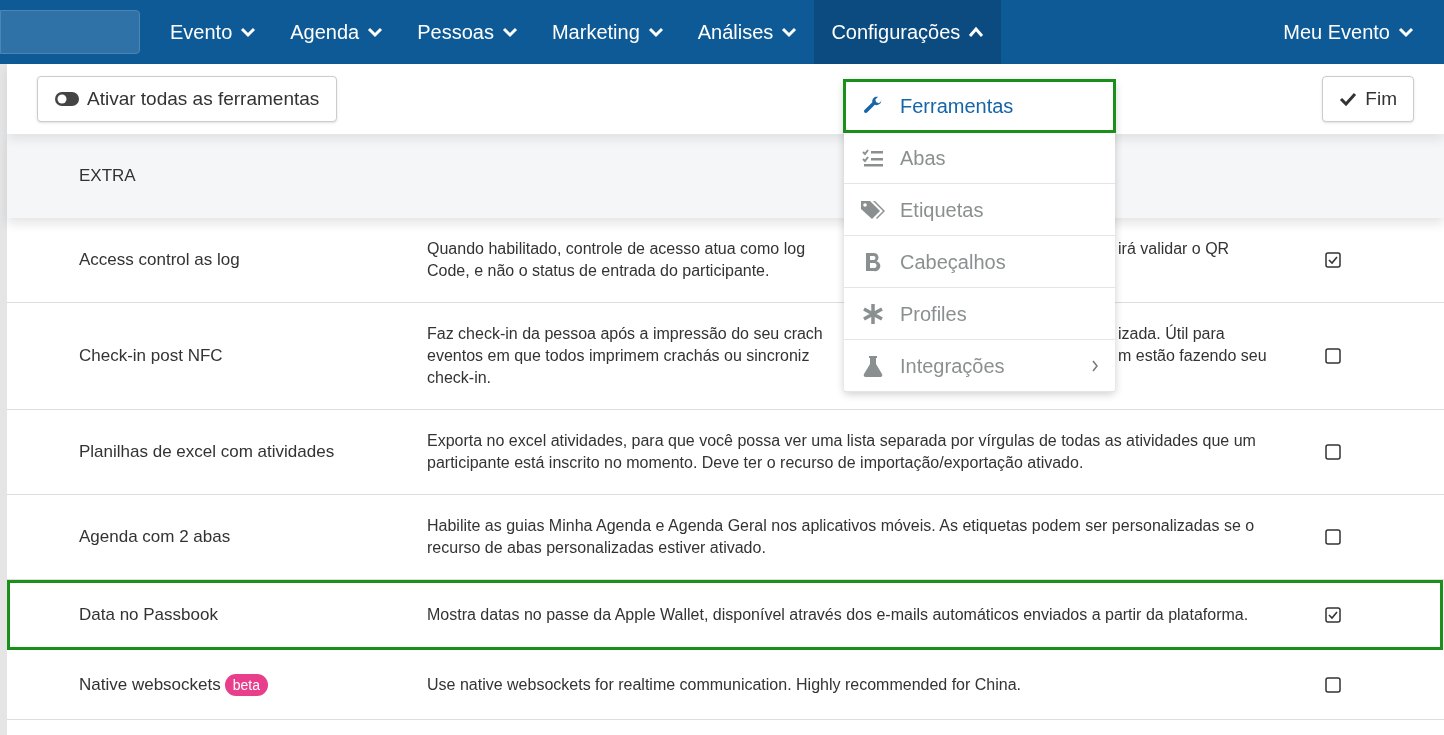 The width and height of the screenshot is (1444, 735). What do you see at coordinates (873, 157) in the screenshot?
I see `list-icon` at bounding box center [873, 157].